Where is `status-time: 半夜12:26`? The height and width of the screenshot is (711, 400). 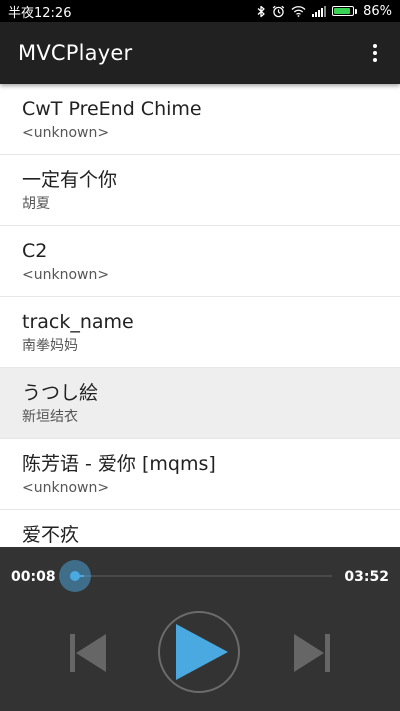
status-time: 半夜12:26 is located at coordinates (40, 13).